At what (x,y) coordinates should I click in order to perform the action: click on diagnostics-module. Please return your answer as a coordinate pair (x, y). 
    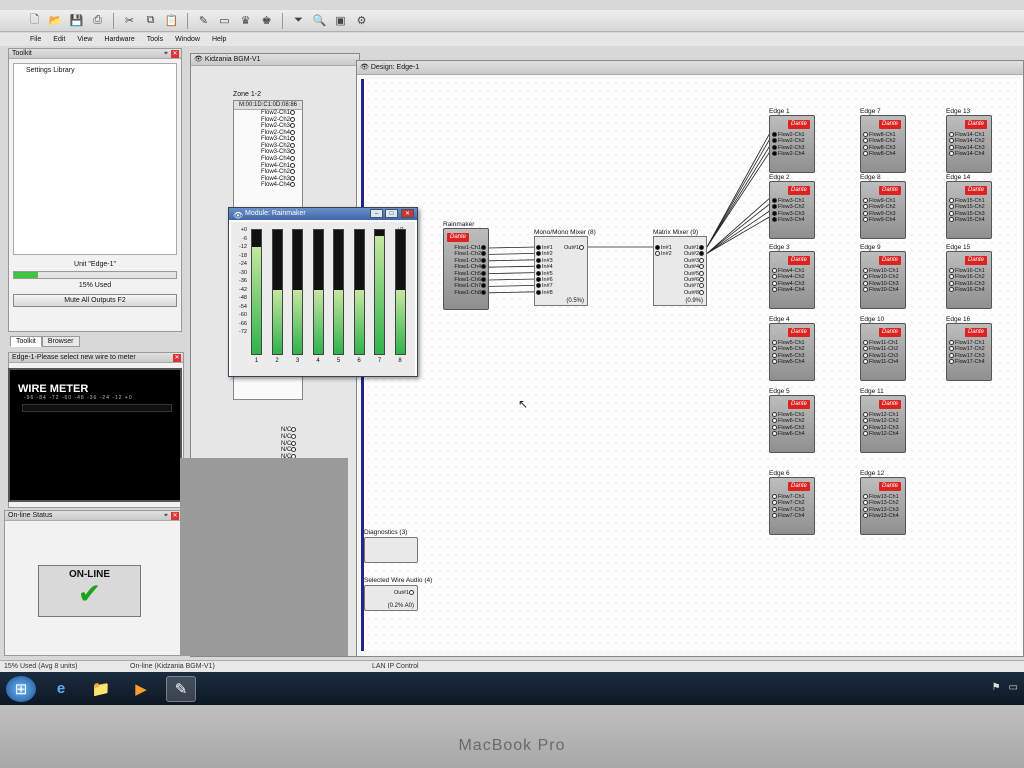
    Looking at the image, I should click on (391, 550).